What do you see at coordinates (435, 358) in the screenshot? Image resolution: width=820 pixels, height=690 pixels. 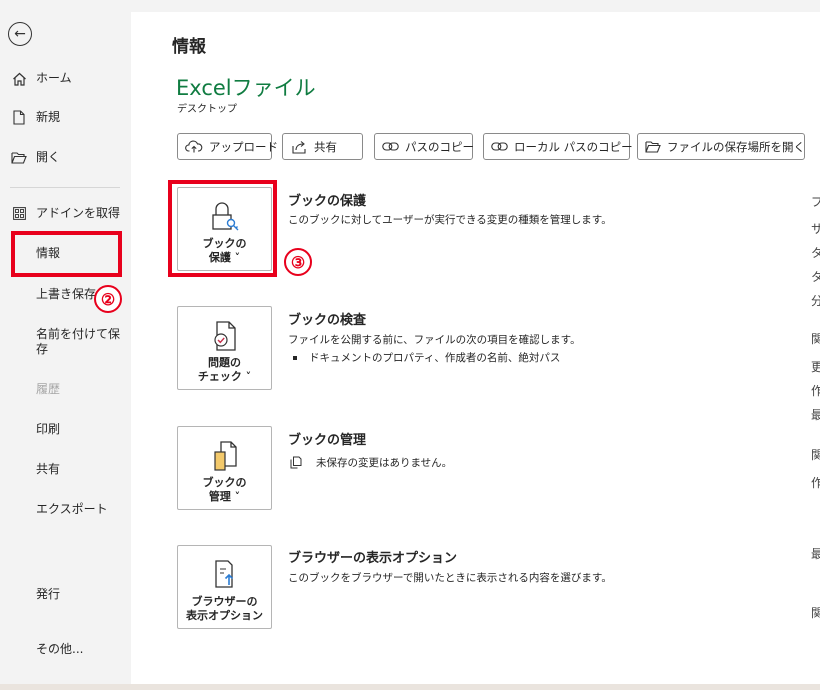 I see `inspect-bullet-text: ドキュメントのプロパティ、作成者の名前、絶対パス` at bounding box center [435, 358].